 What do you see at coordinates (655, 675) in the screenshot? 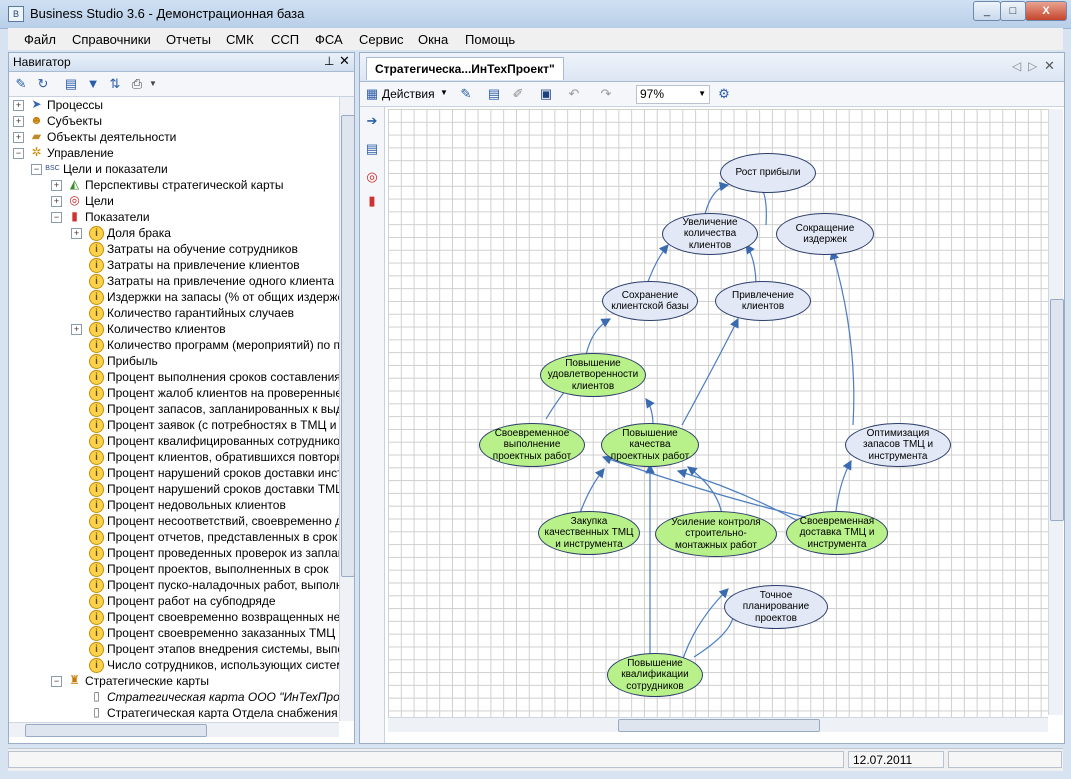
I see `goal-staff-qualification: Повышение квалификации сотрудников` at bounding box center [655, 675].